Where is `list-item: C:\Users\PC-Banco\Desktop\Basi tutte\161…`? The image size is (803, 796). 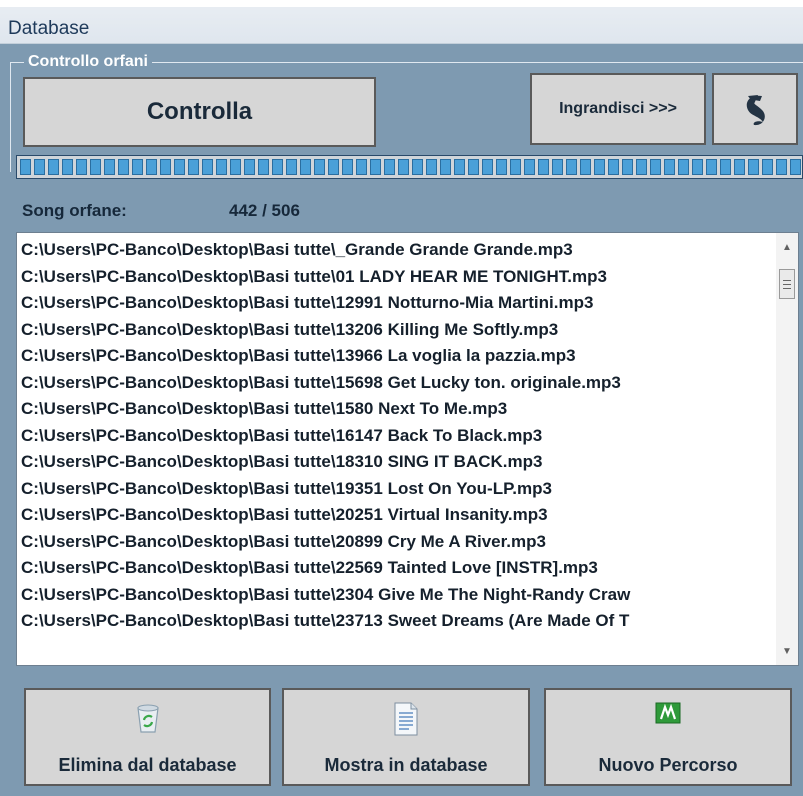
list-item: C:\Users\PC-Banco\Desktop\Basi tutte\161… is located at coordinates (398, 436).